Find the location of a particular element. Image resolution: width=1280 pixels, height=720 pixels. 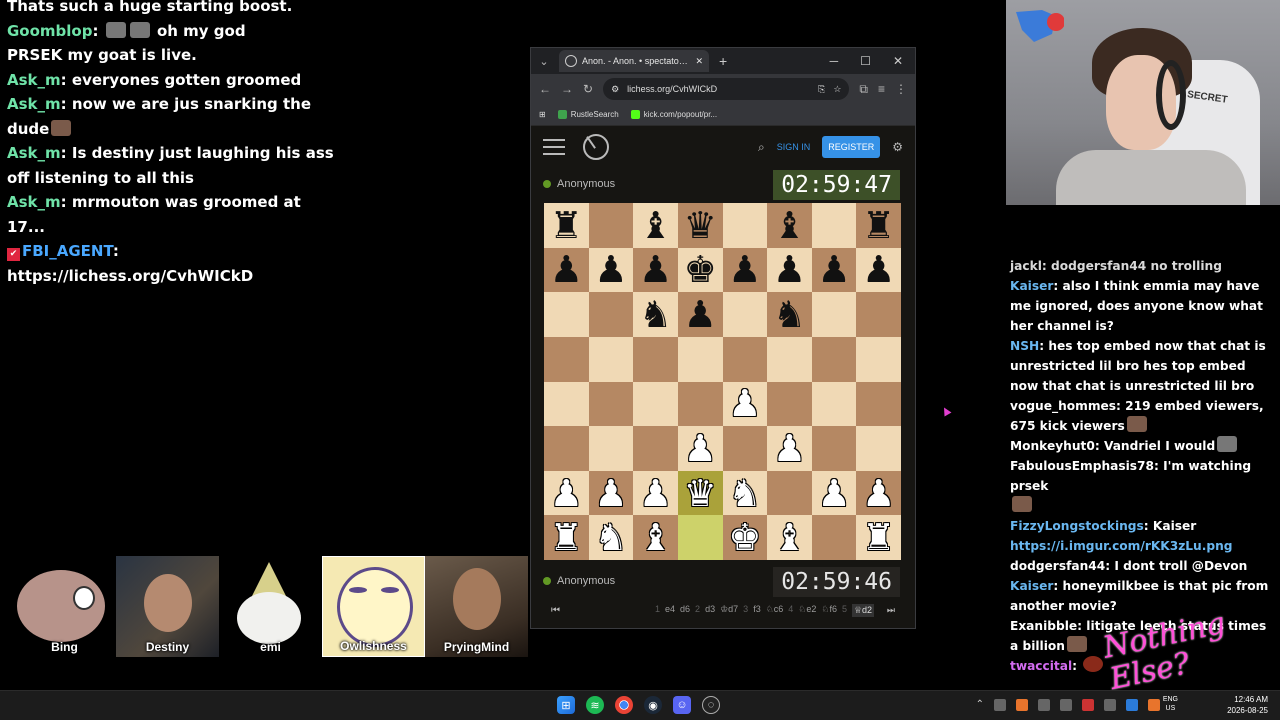

close-icon: ✕ is located at coordinates (898, 61).